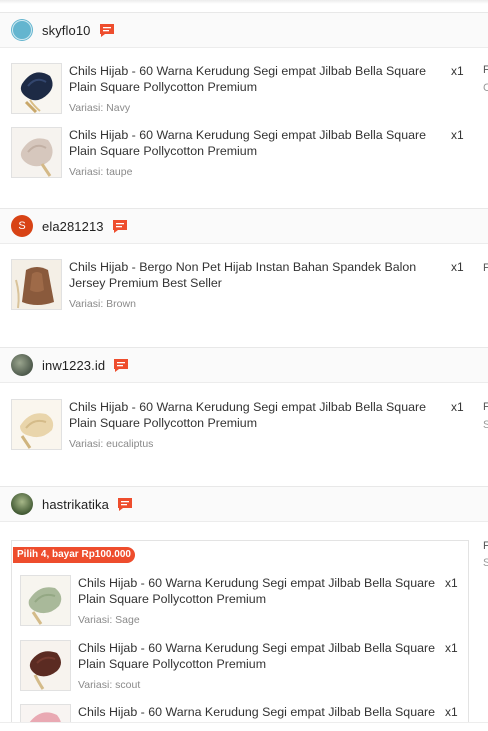  Describe the element at coordinates (244, 30) in the screenshot. I see `shop-header-skyflo10: skyflo10` at that location.